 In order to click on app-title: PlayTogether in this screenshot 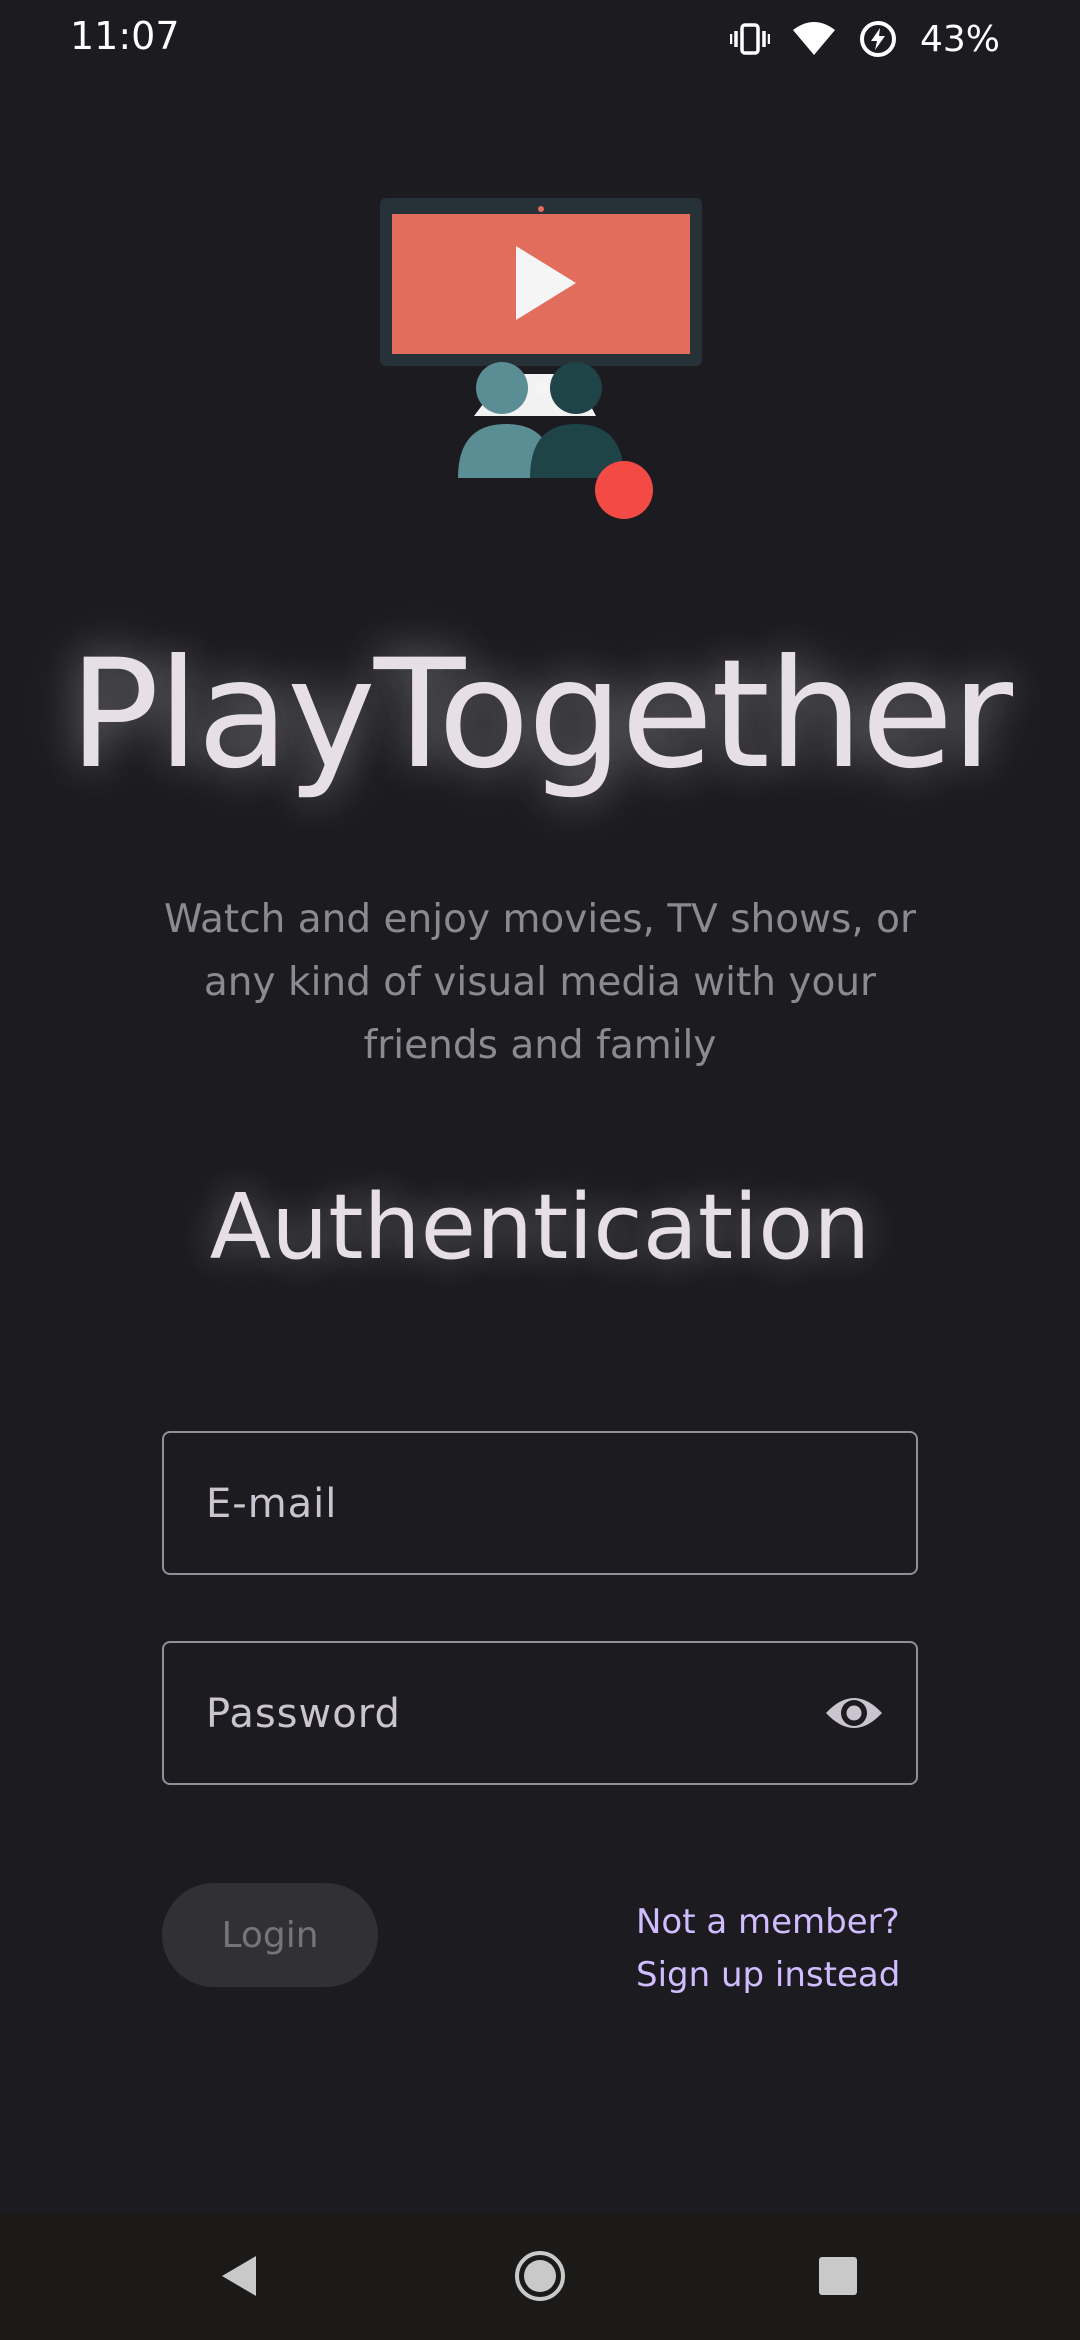, I will do `click(540, 715)`.